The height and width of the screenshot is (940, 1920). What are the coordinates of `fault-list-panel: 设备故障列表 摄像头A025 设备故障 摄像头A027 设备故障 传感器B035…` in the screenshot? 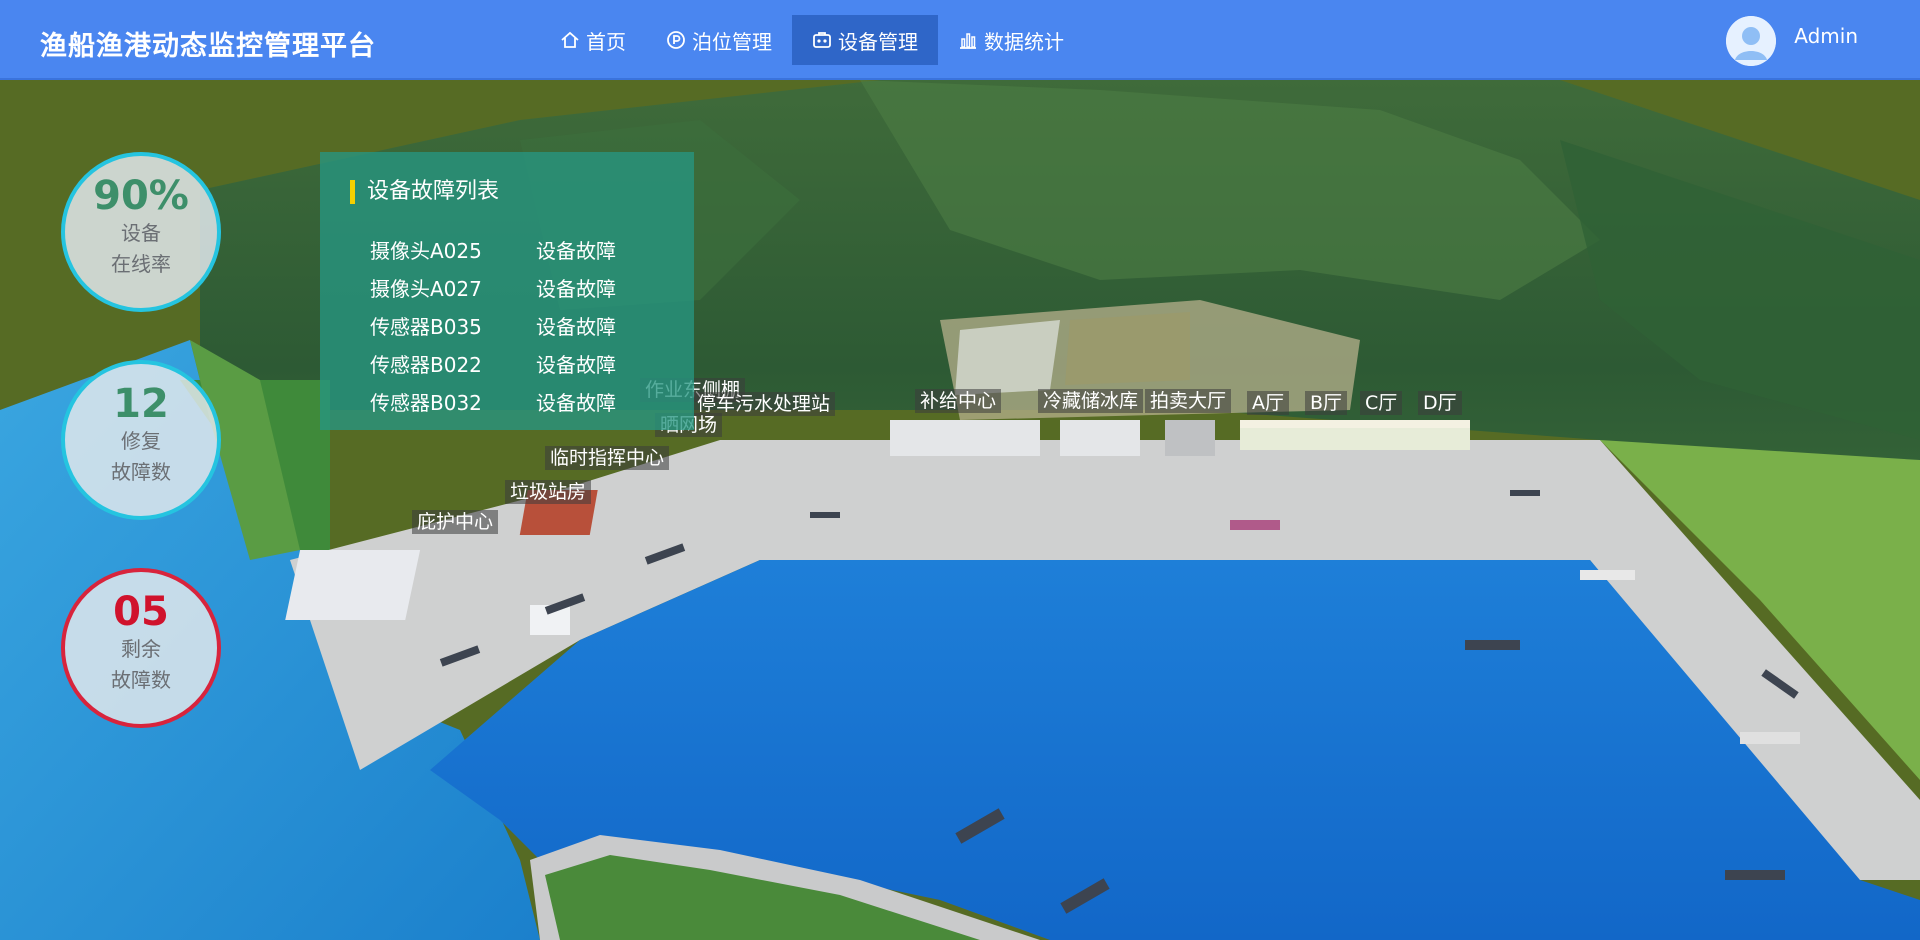 It's located at (507, 291).